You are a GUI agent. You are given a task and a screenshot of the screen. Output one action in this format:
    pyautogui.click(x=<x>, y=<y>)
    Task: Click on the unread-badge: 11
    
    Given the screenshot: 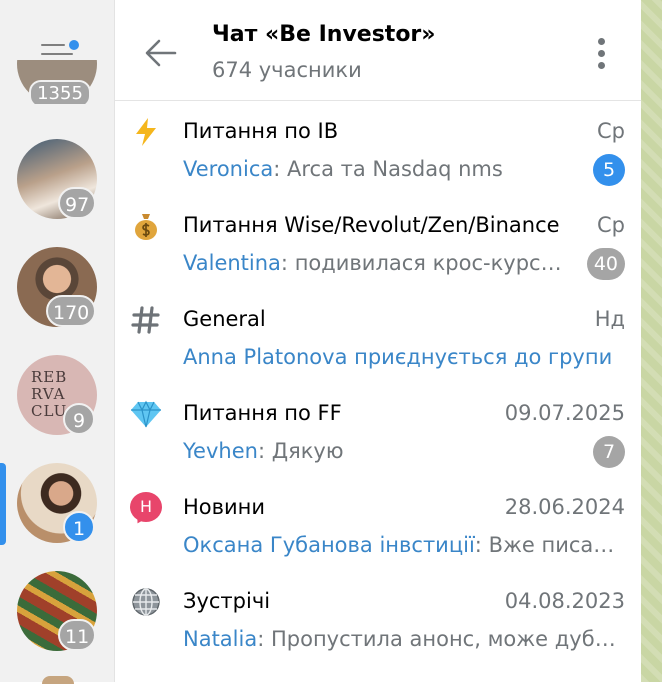 What is the action you would take?
    pyautogui.click(x=77, y=635)
    